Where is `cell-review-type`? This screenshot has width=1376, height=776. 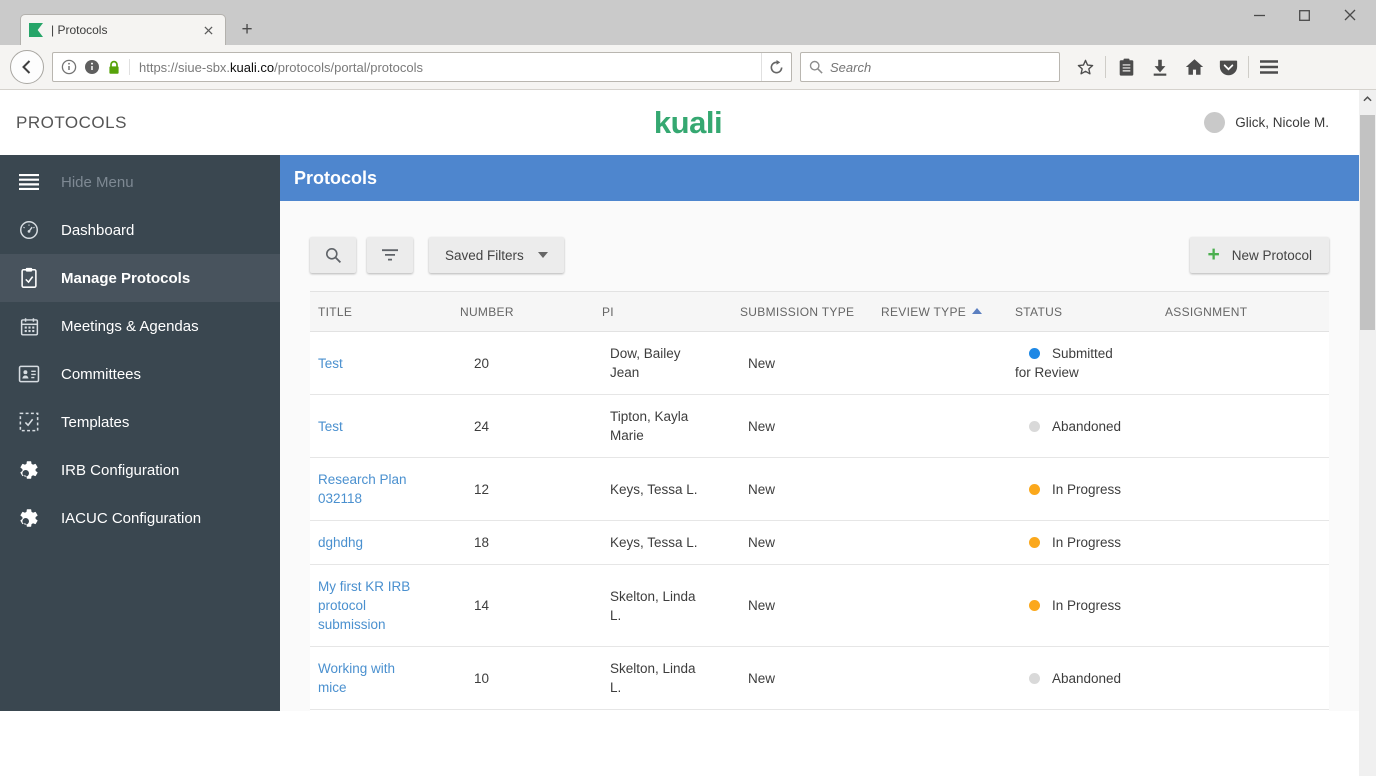 cell-review-type is located at coordinates (940, 363).